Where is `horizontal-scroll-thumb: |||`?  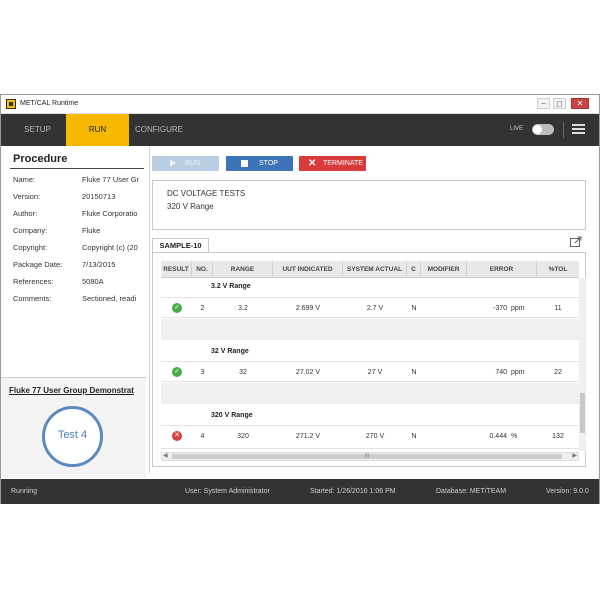 horizontal-scroll-thumb: ||| is located at coordinates (367, 456).